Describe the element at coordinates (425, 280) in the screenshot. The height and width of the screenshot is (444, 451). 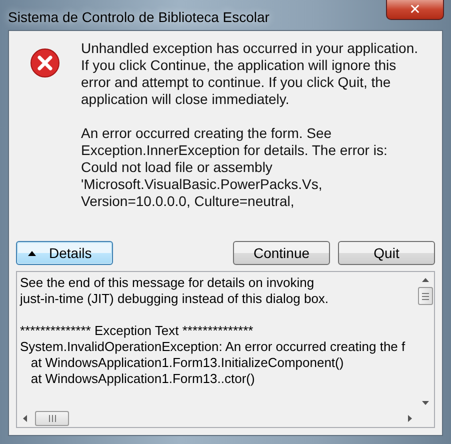
I see `scroll-up-icon` at that location.